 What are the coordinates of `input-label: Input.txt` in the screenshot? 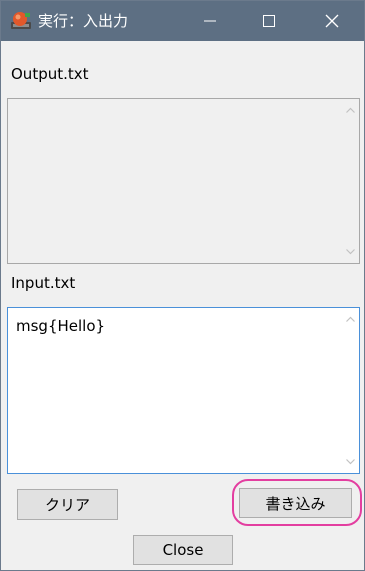 It's located at (43, 283).